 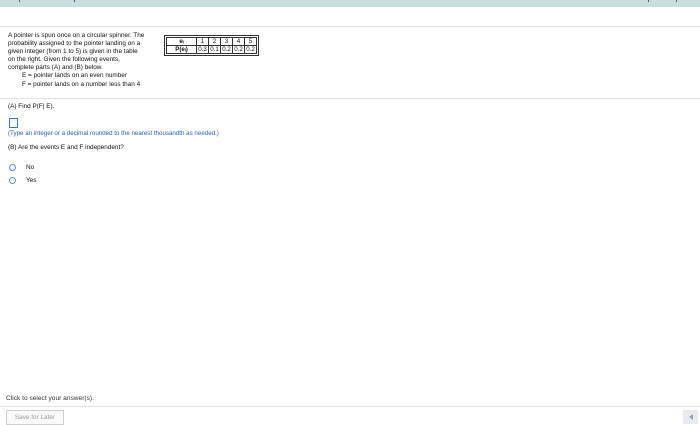 What do you see at coordinates (238, 41) in the screenshot?
I see `table-cell: 4` at bounding box center [238, 41].